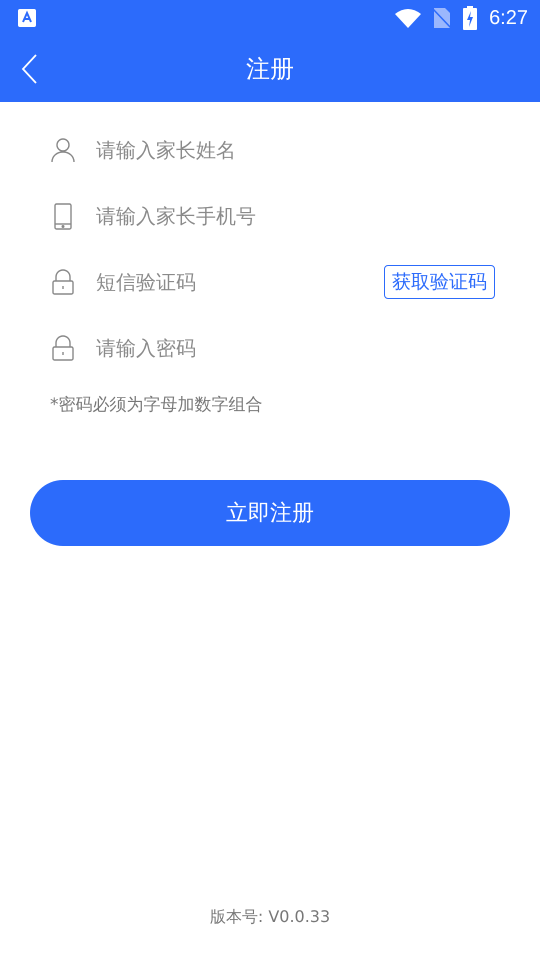 This screenshot has height=960, width=540. Describe the element at coordinates (439, 282) in the screenshot. I see `get-code-button: 获取验证码` at that location.